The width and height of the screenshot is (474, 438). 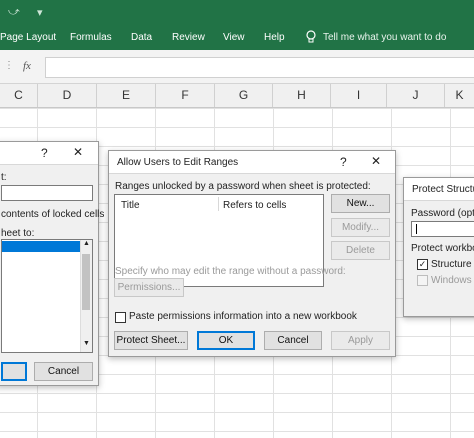 I want to click on windows-checkbox, so click(x=422, y=280).